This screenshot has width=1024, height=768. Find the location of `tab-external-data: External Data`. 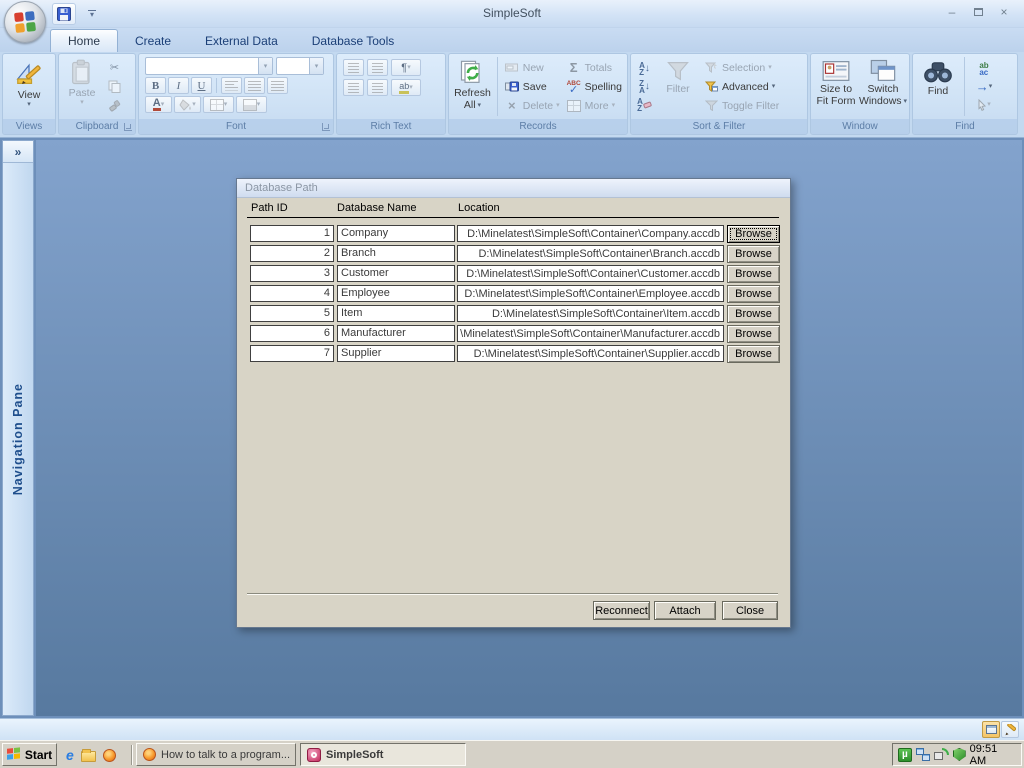

tab-external-data: External Data is located at coordinates (241, 41).